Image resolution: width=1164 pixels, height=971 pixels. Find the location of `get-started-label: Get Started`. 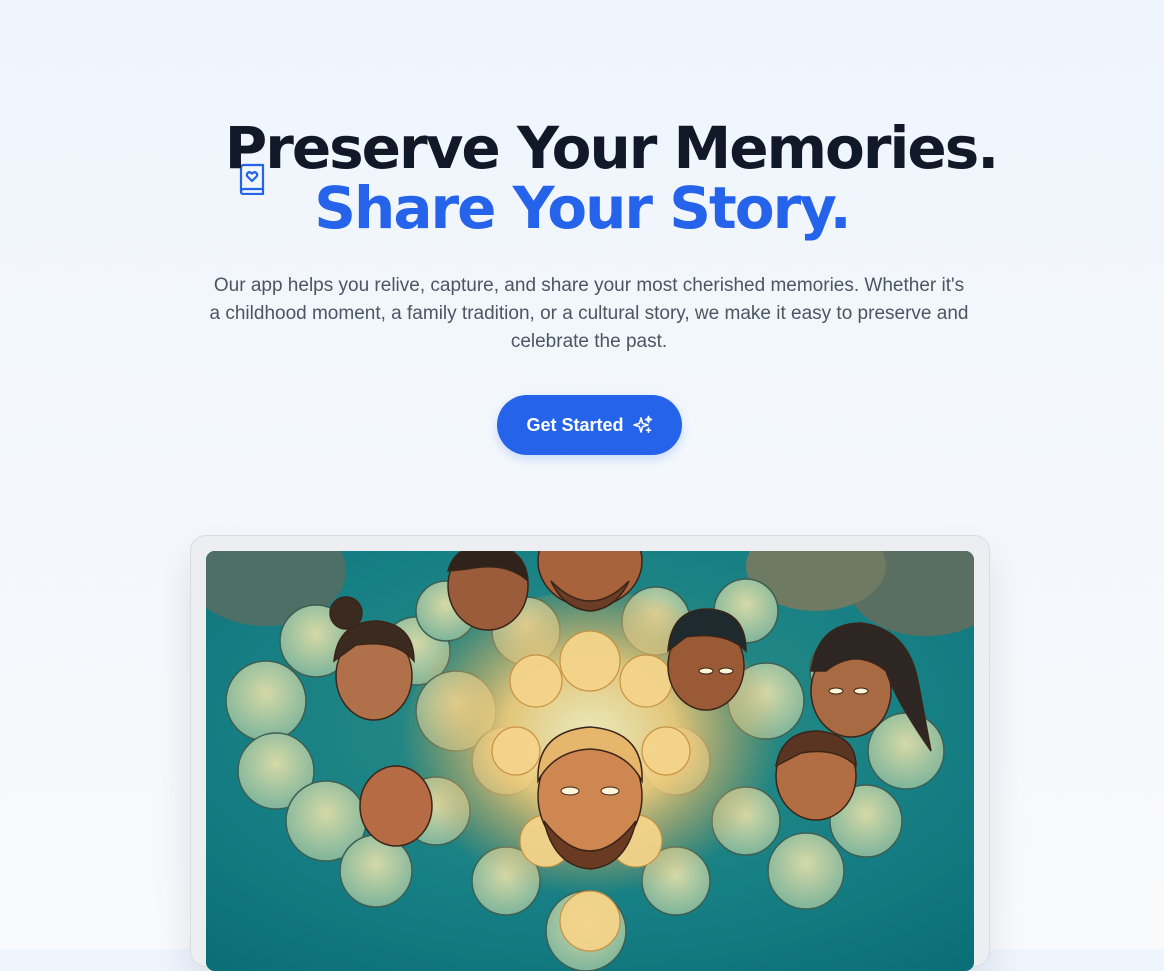

get-started-label: Get Started is located at coordinates (575, 424).